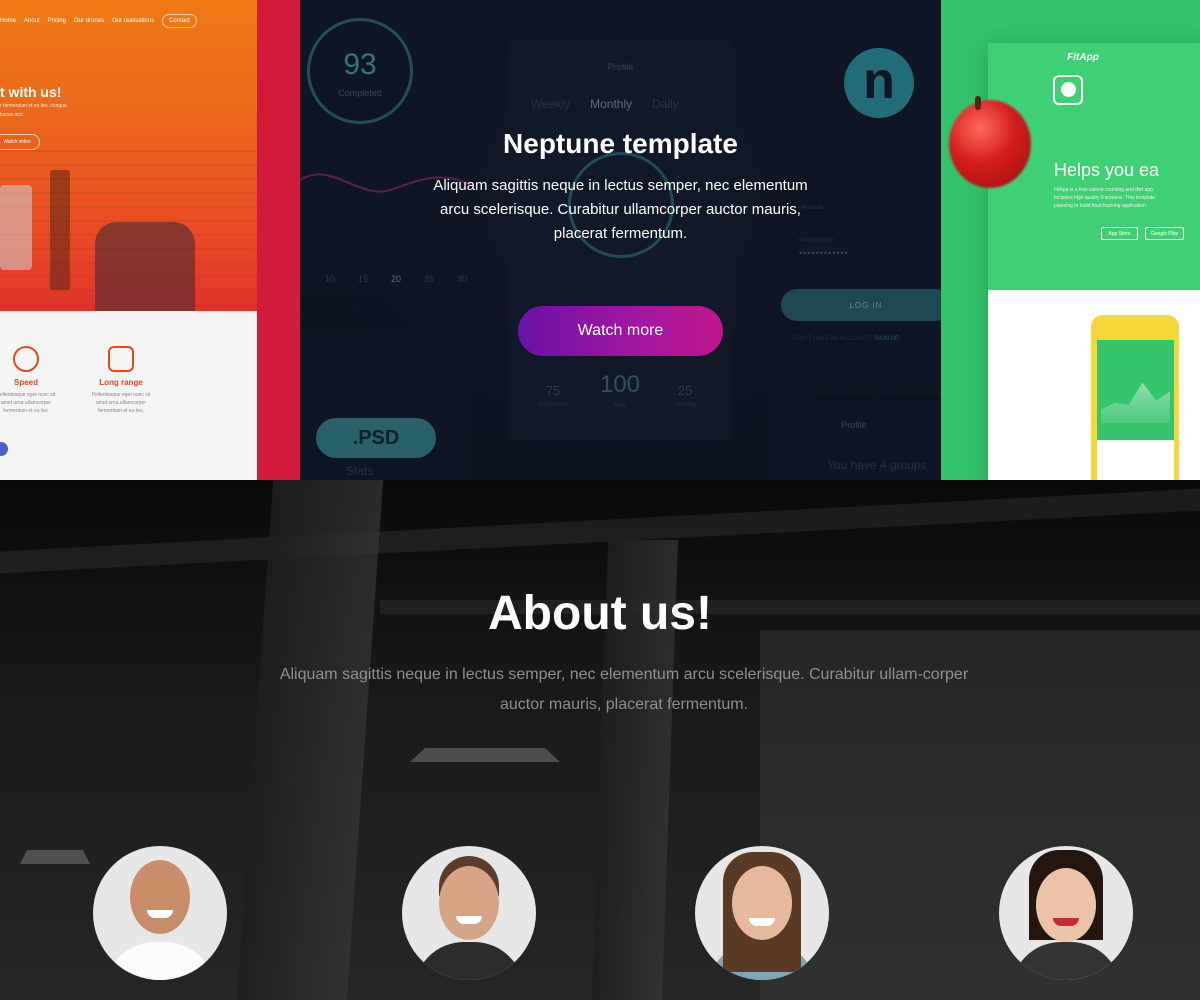  I want to click on red-divider-strip, so click(278, 240).